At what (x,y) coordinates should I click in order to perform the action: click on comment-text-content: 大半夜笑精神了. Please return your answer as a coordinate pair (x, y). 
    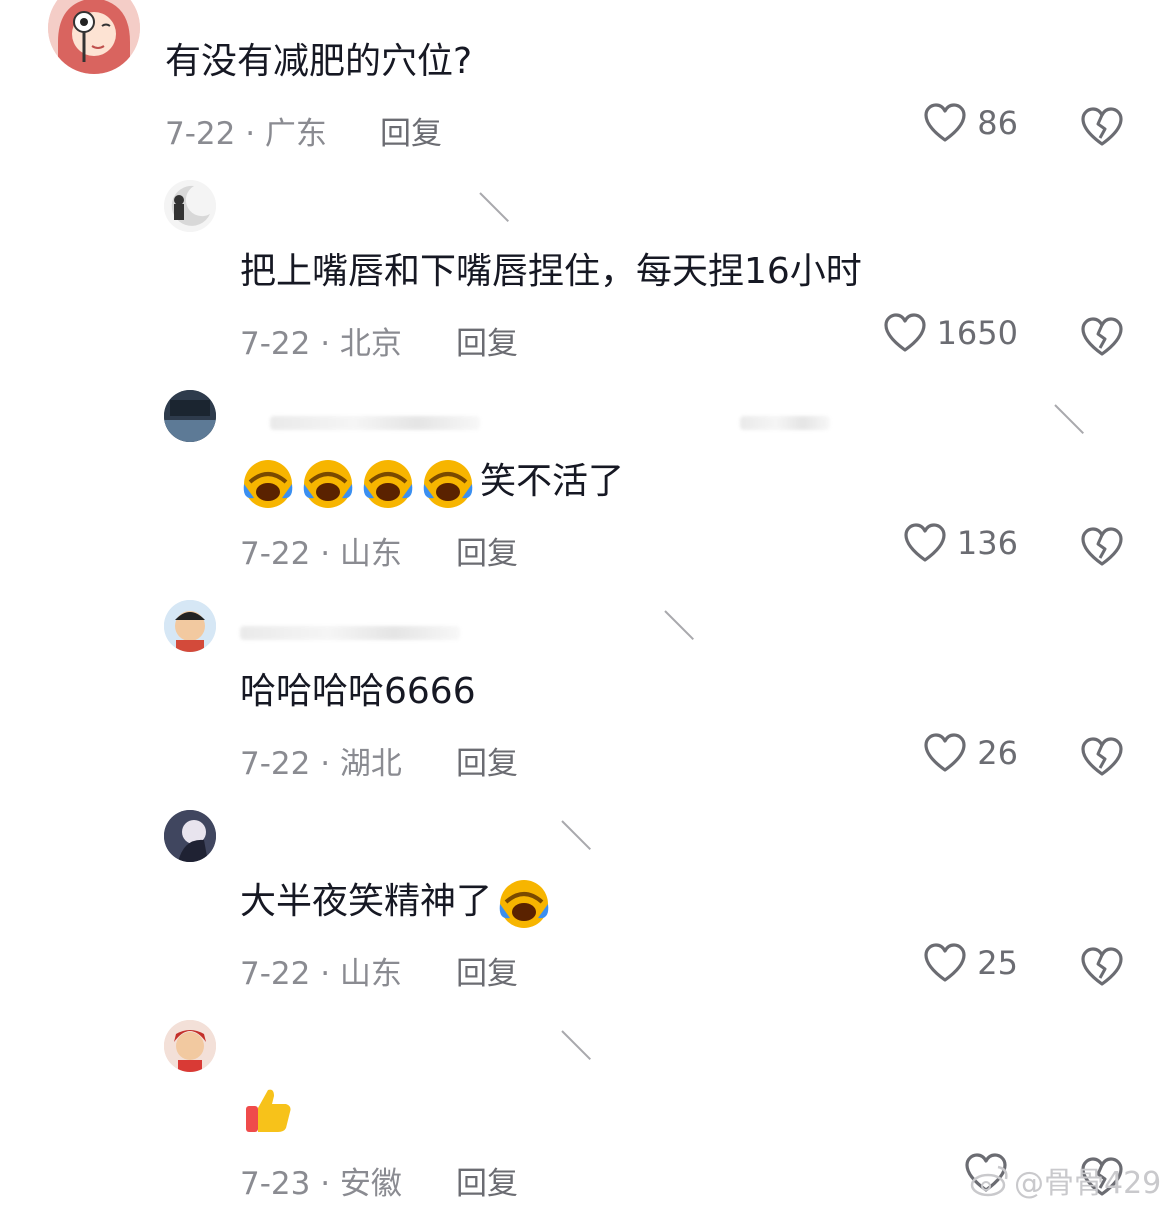
    Looking at the image, I should click on (366, 901).